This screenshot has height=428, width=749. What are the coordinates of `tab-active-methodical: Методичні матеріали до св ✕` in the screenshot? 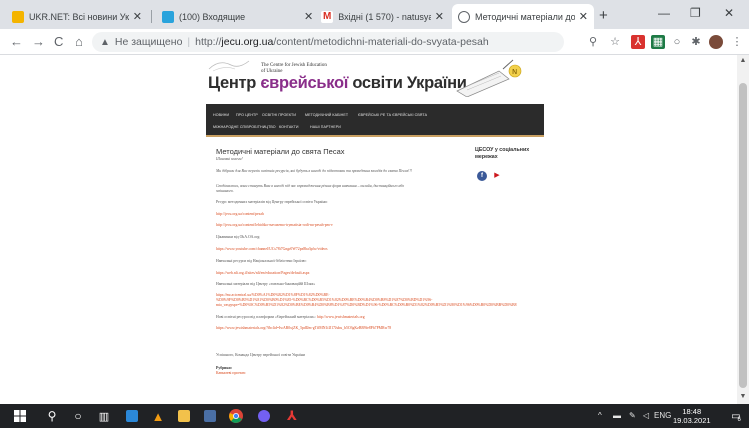 It's located at (523, 16).